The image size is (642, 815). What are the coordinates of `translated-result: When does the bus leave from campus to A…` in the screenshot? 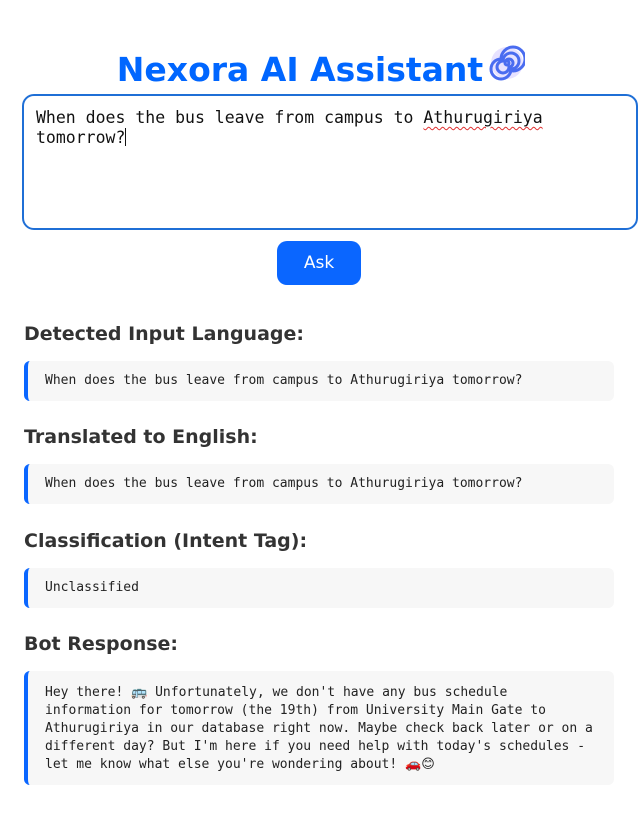 It's located at (319, 484).